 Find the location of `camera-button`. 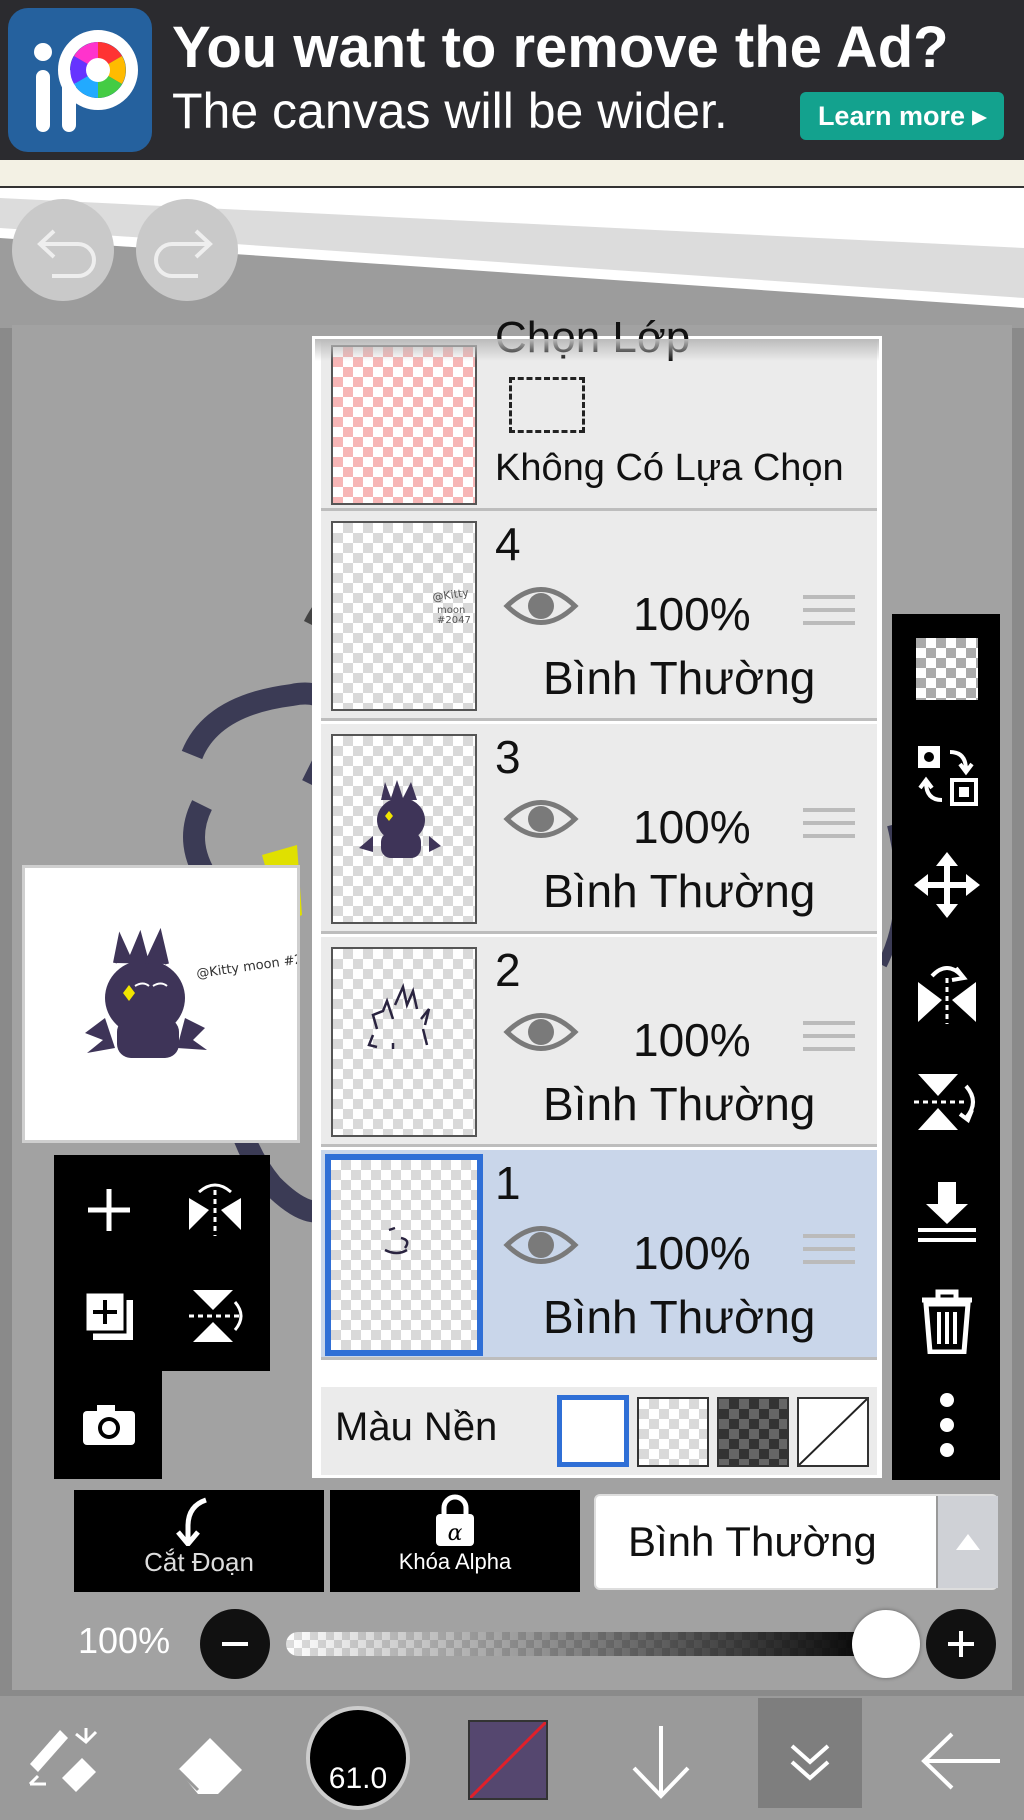

camera-button is located at coordinates (109, 1424).